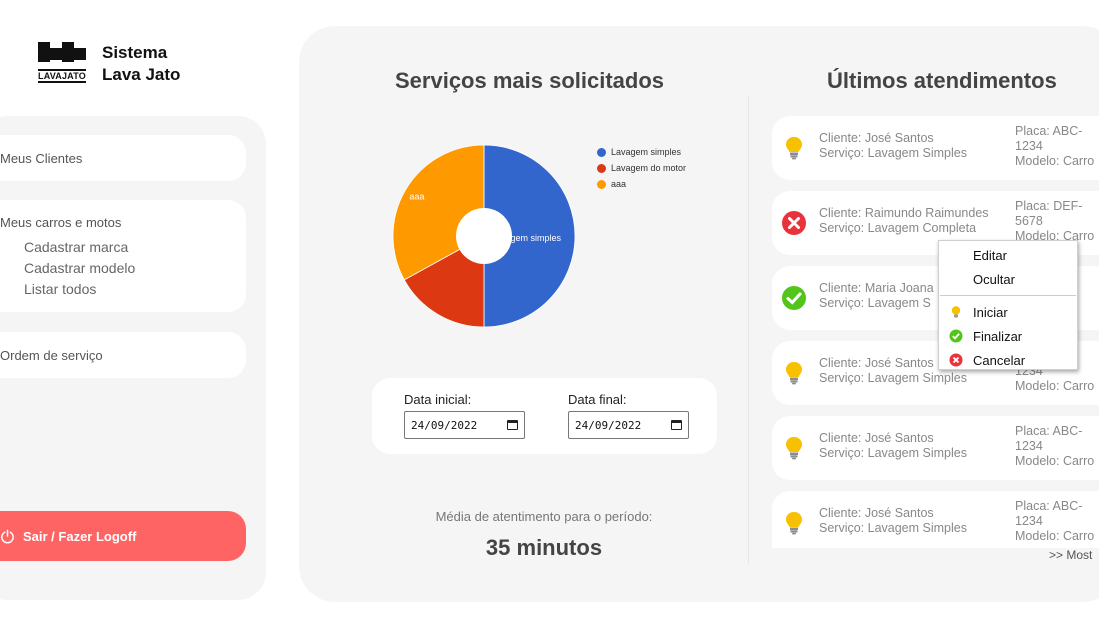 The height and width of the screenshot is (618, 1099). What do you see at coordinates (416, 196) in the screenshot?
I see `pie-slice-label: aaa` at bounding box center [416, 196].